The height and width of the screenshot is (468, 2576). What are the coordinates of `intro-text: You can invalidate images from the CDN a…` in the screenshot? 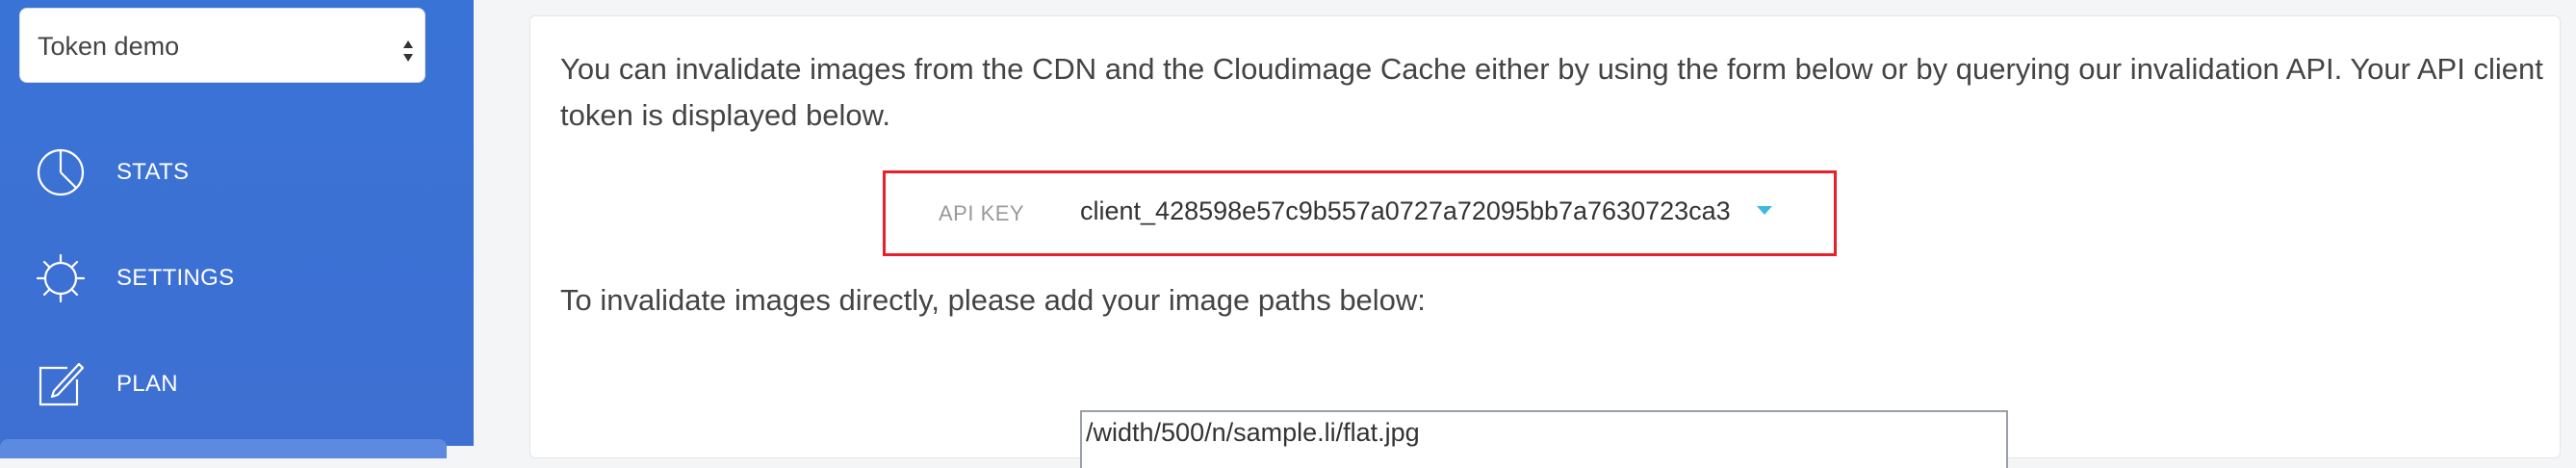 It's located at (1552, 92).